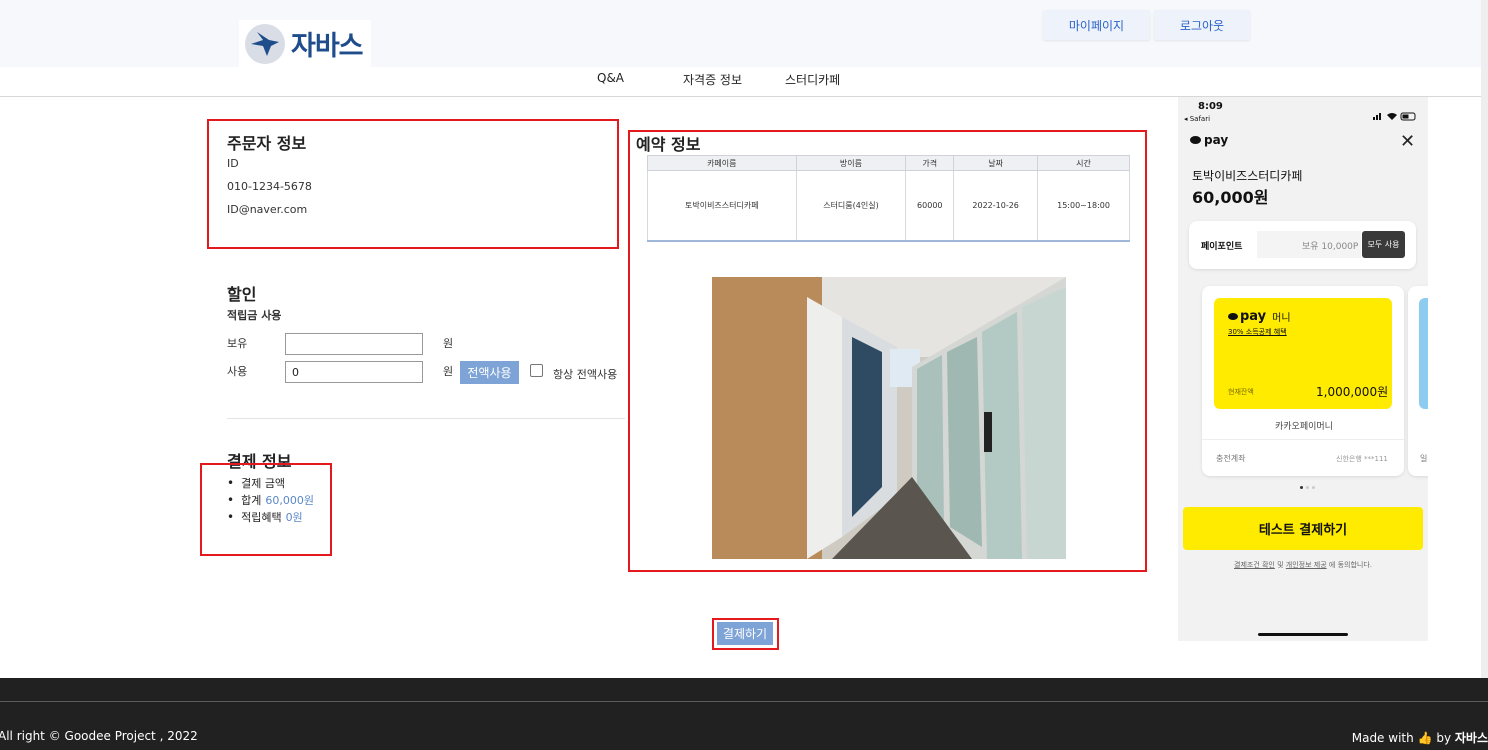 Image resolution: width=1488 pixels, height=750 pixels. Describe the element at coordinates (1418, 381) in the screenshot. I see `next-card-peek: 일` at that location.